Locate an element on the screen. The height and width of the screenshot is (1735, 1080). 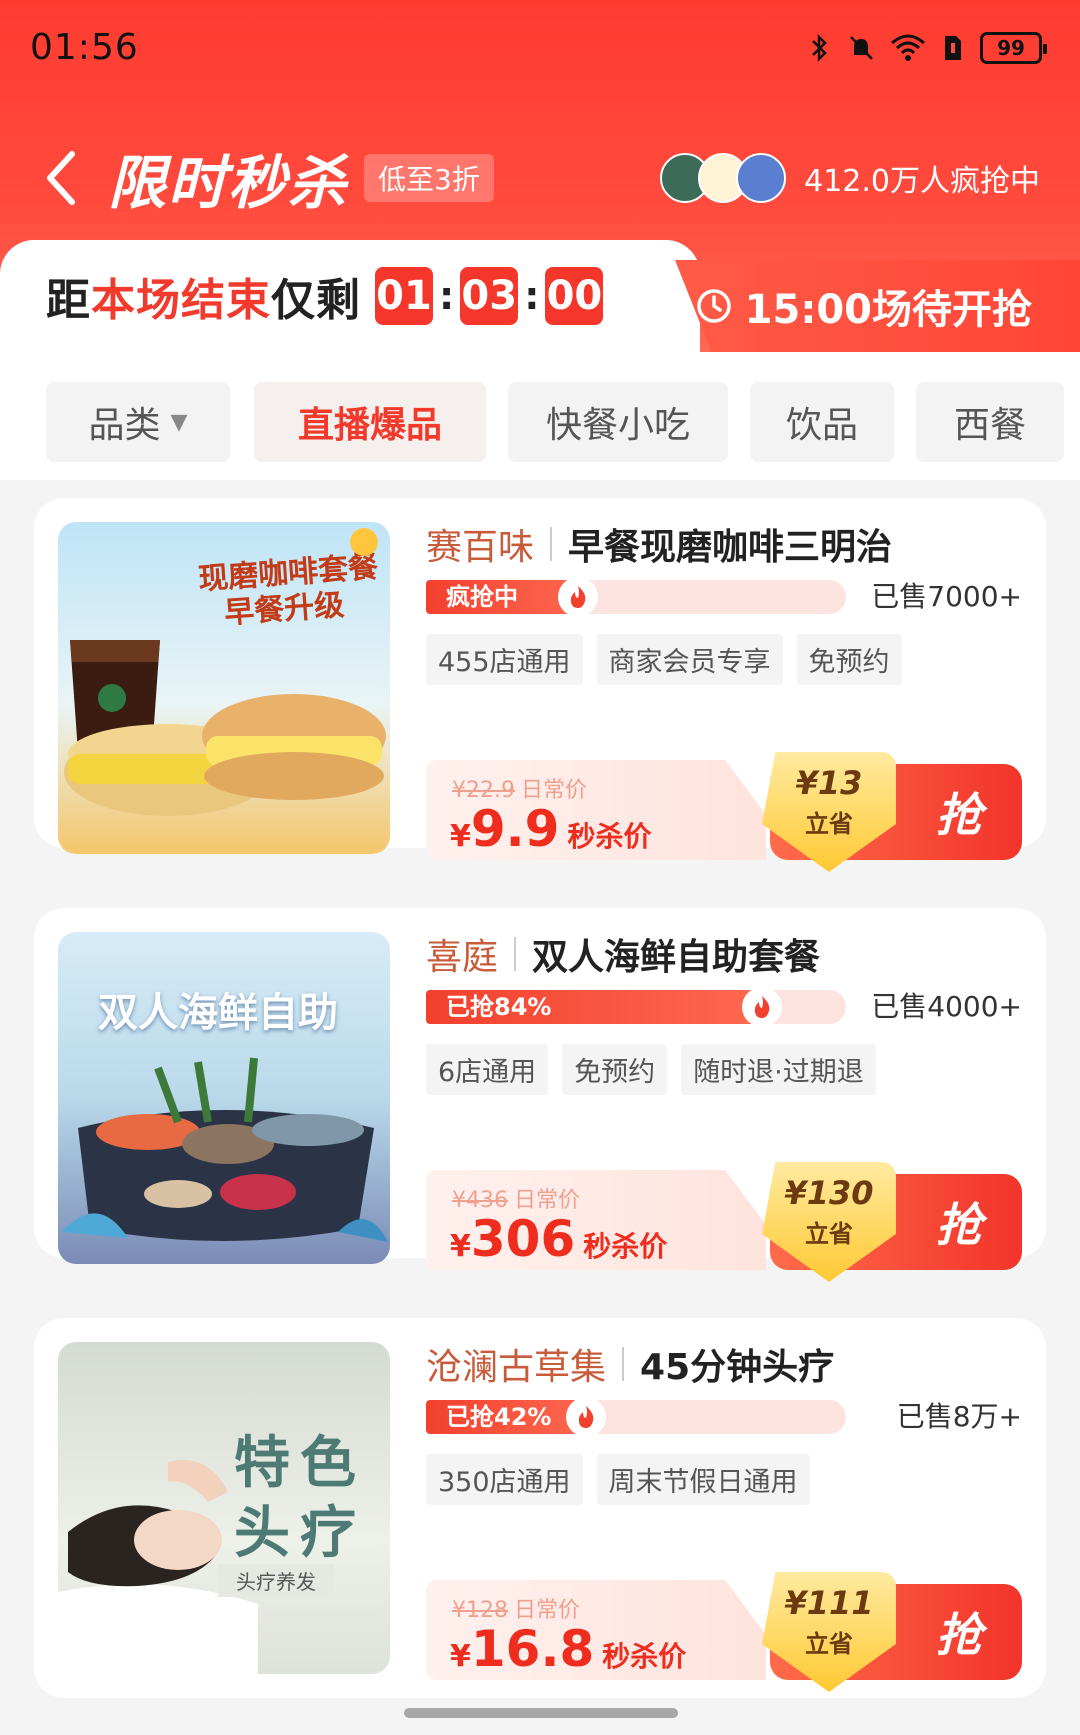
countdown-seconds: 00 is located at coordinates (574, 296).